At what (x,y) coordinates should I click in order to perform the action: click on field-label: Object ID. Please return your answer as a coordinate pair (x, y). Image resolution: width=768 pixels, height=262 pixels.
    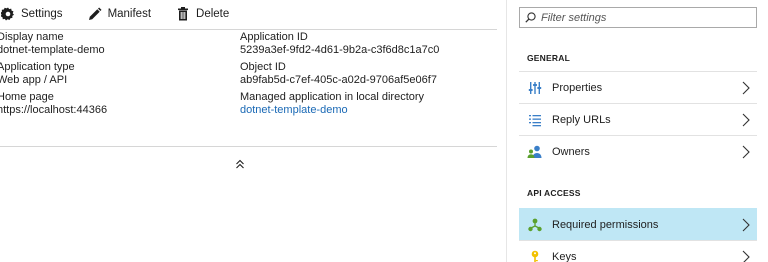
    Looking at the image, I should click on (263, 67).